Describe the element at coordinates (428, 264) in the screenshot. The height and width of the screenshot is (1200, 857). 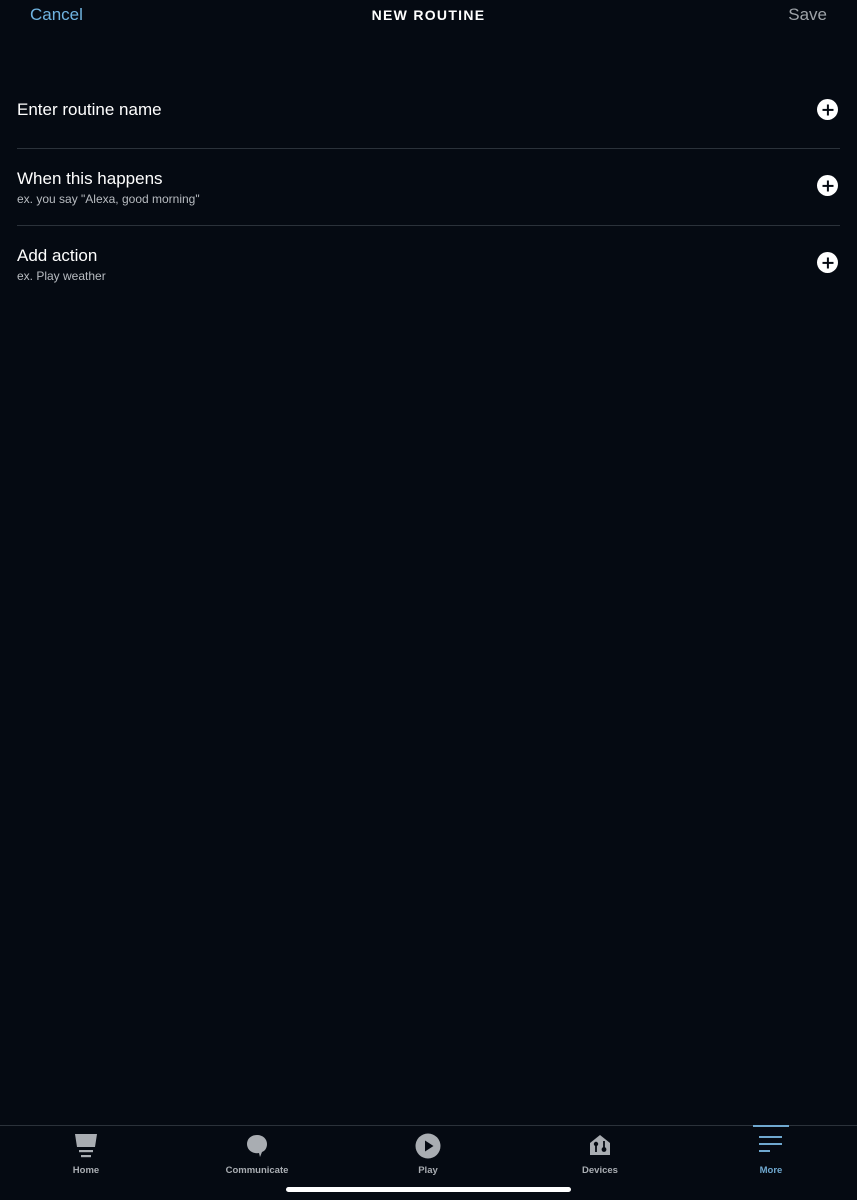
I see `add-action-row: Add action ex. Play weather` at that location.